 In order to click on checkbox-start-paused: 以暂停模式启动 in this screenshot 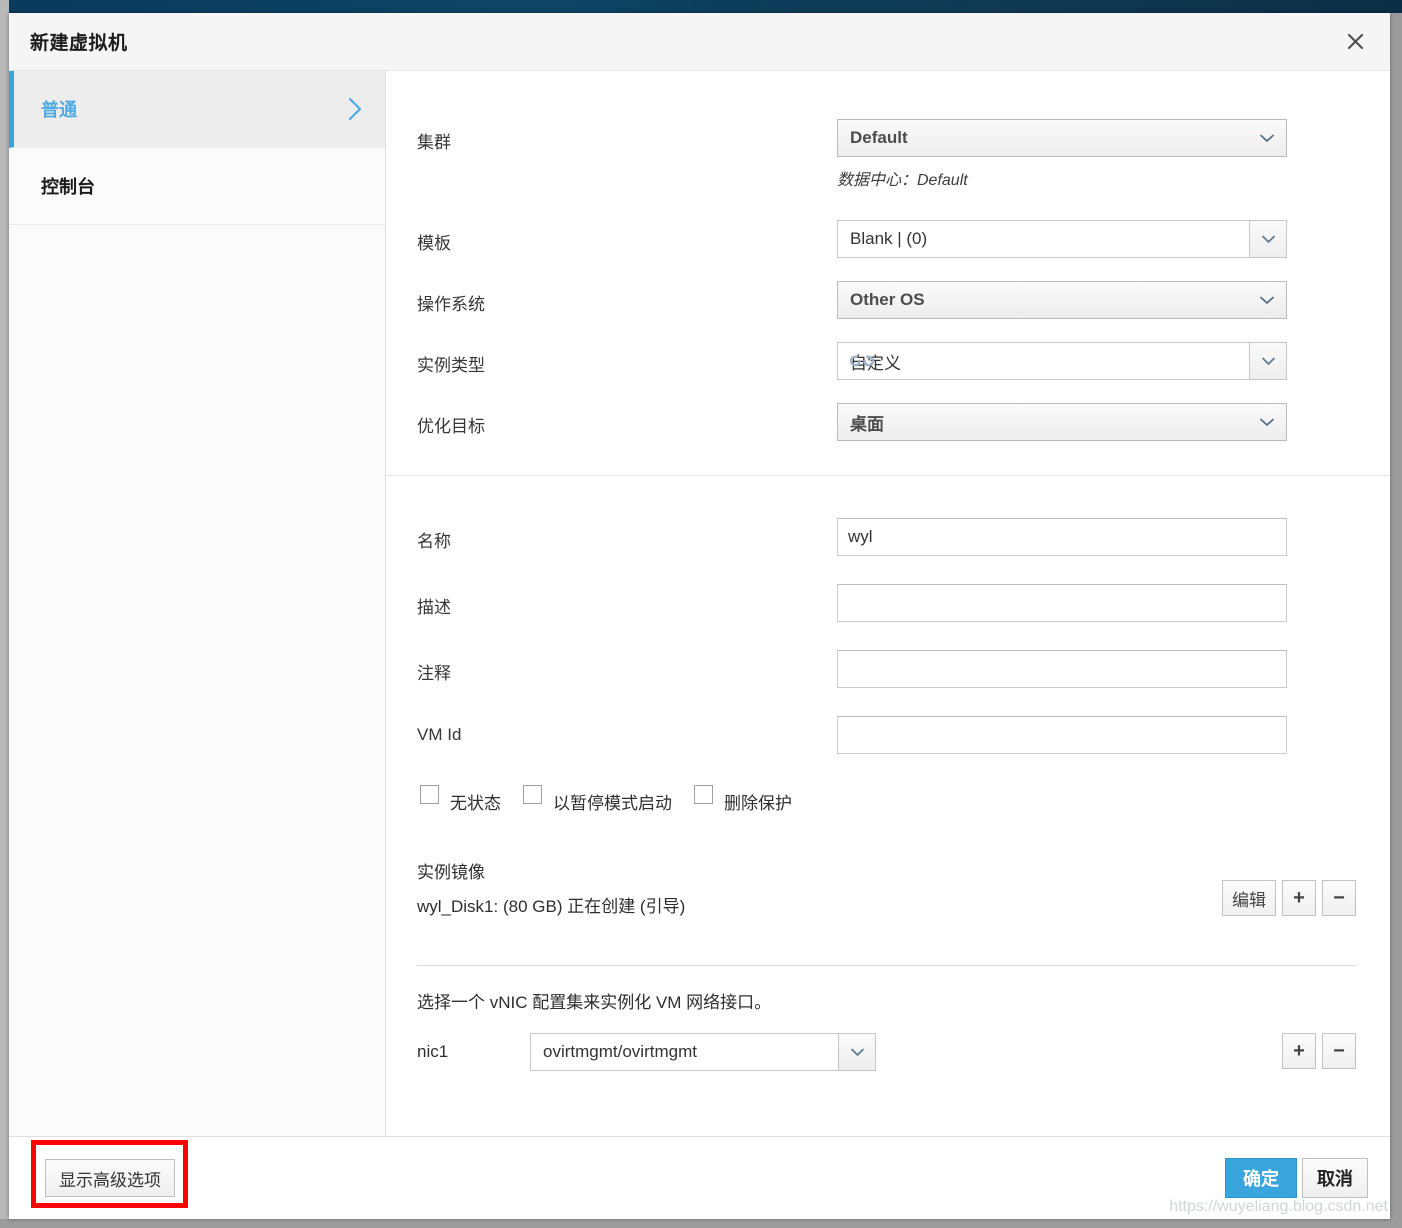, I will do `click(597, 799)`.